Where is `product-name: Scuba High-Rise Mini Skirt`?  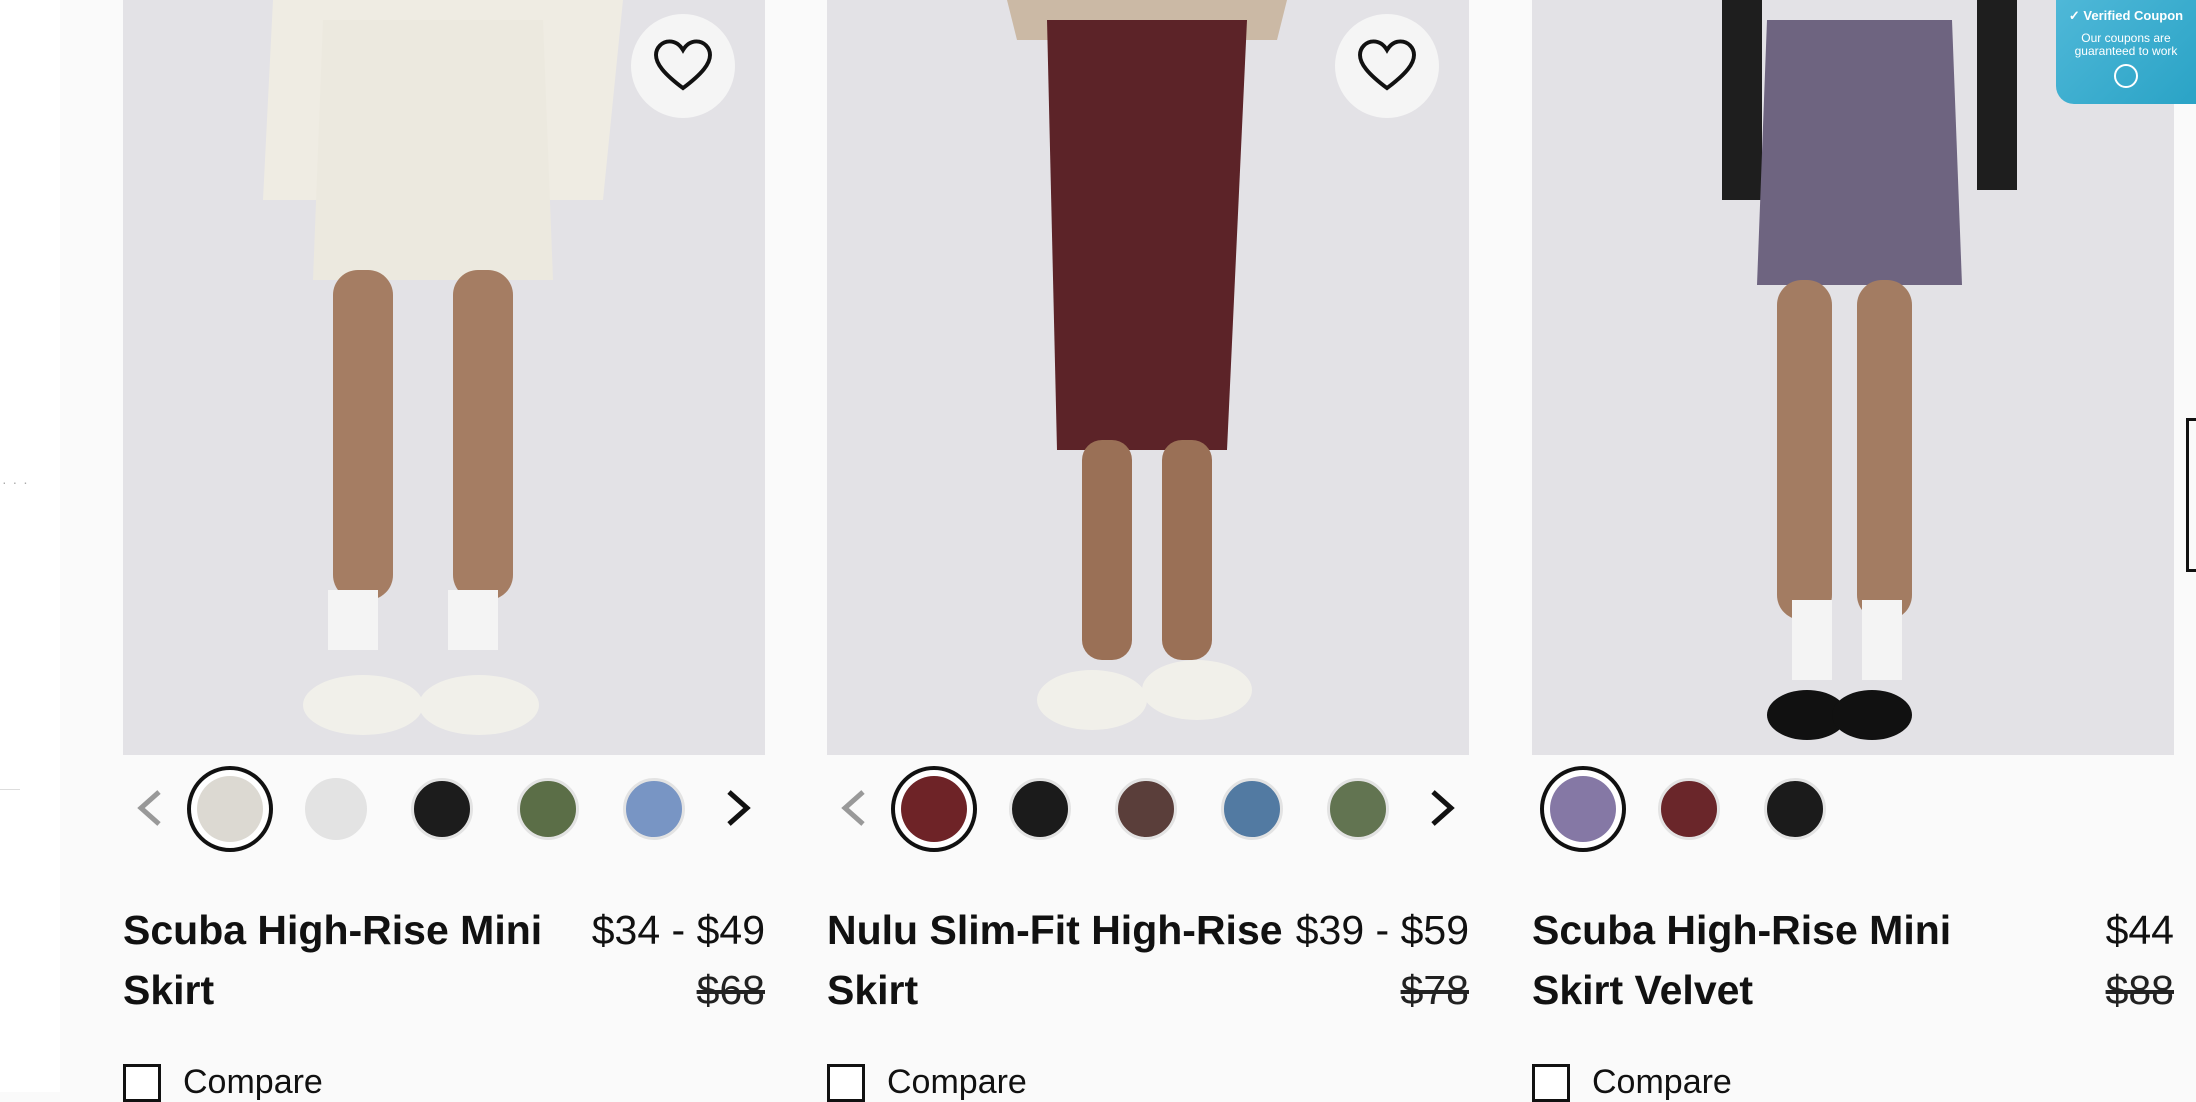
product-name: Scuba High-Rise Mini Skirt is located at coordinates (343, 960).